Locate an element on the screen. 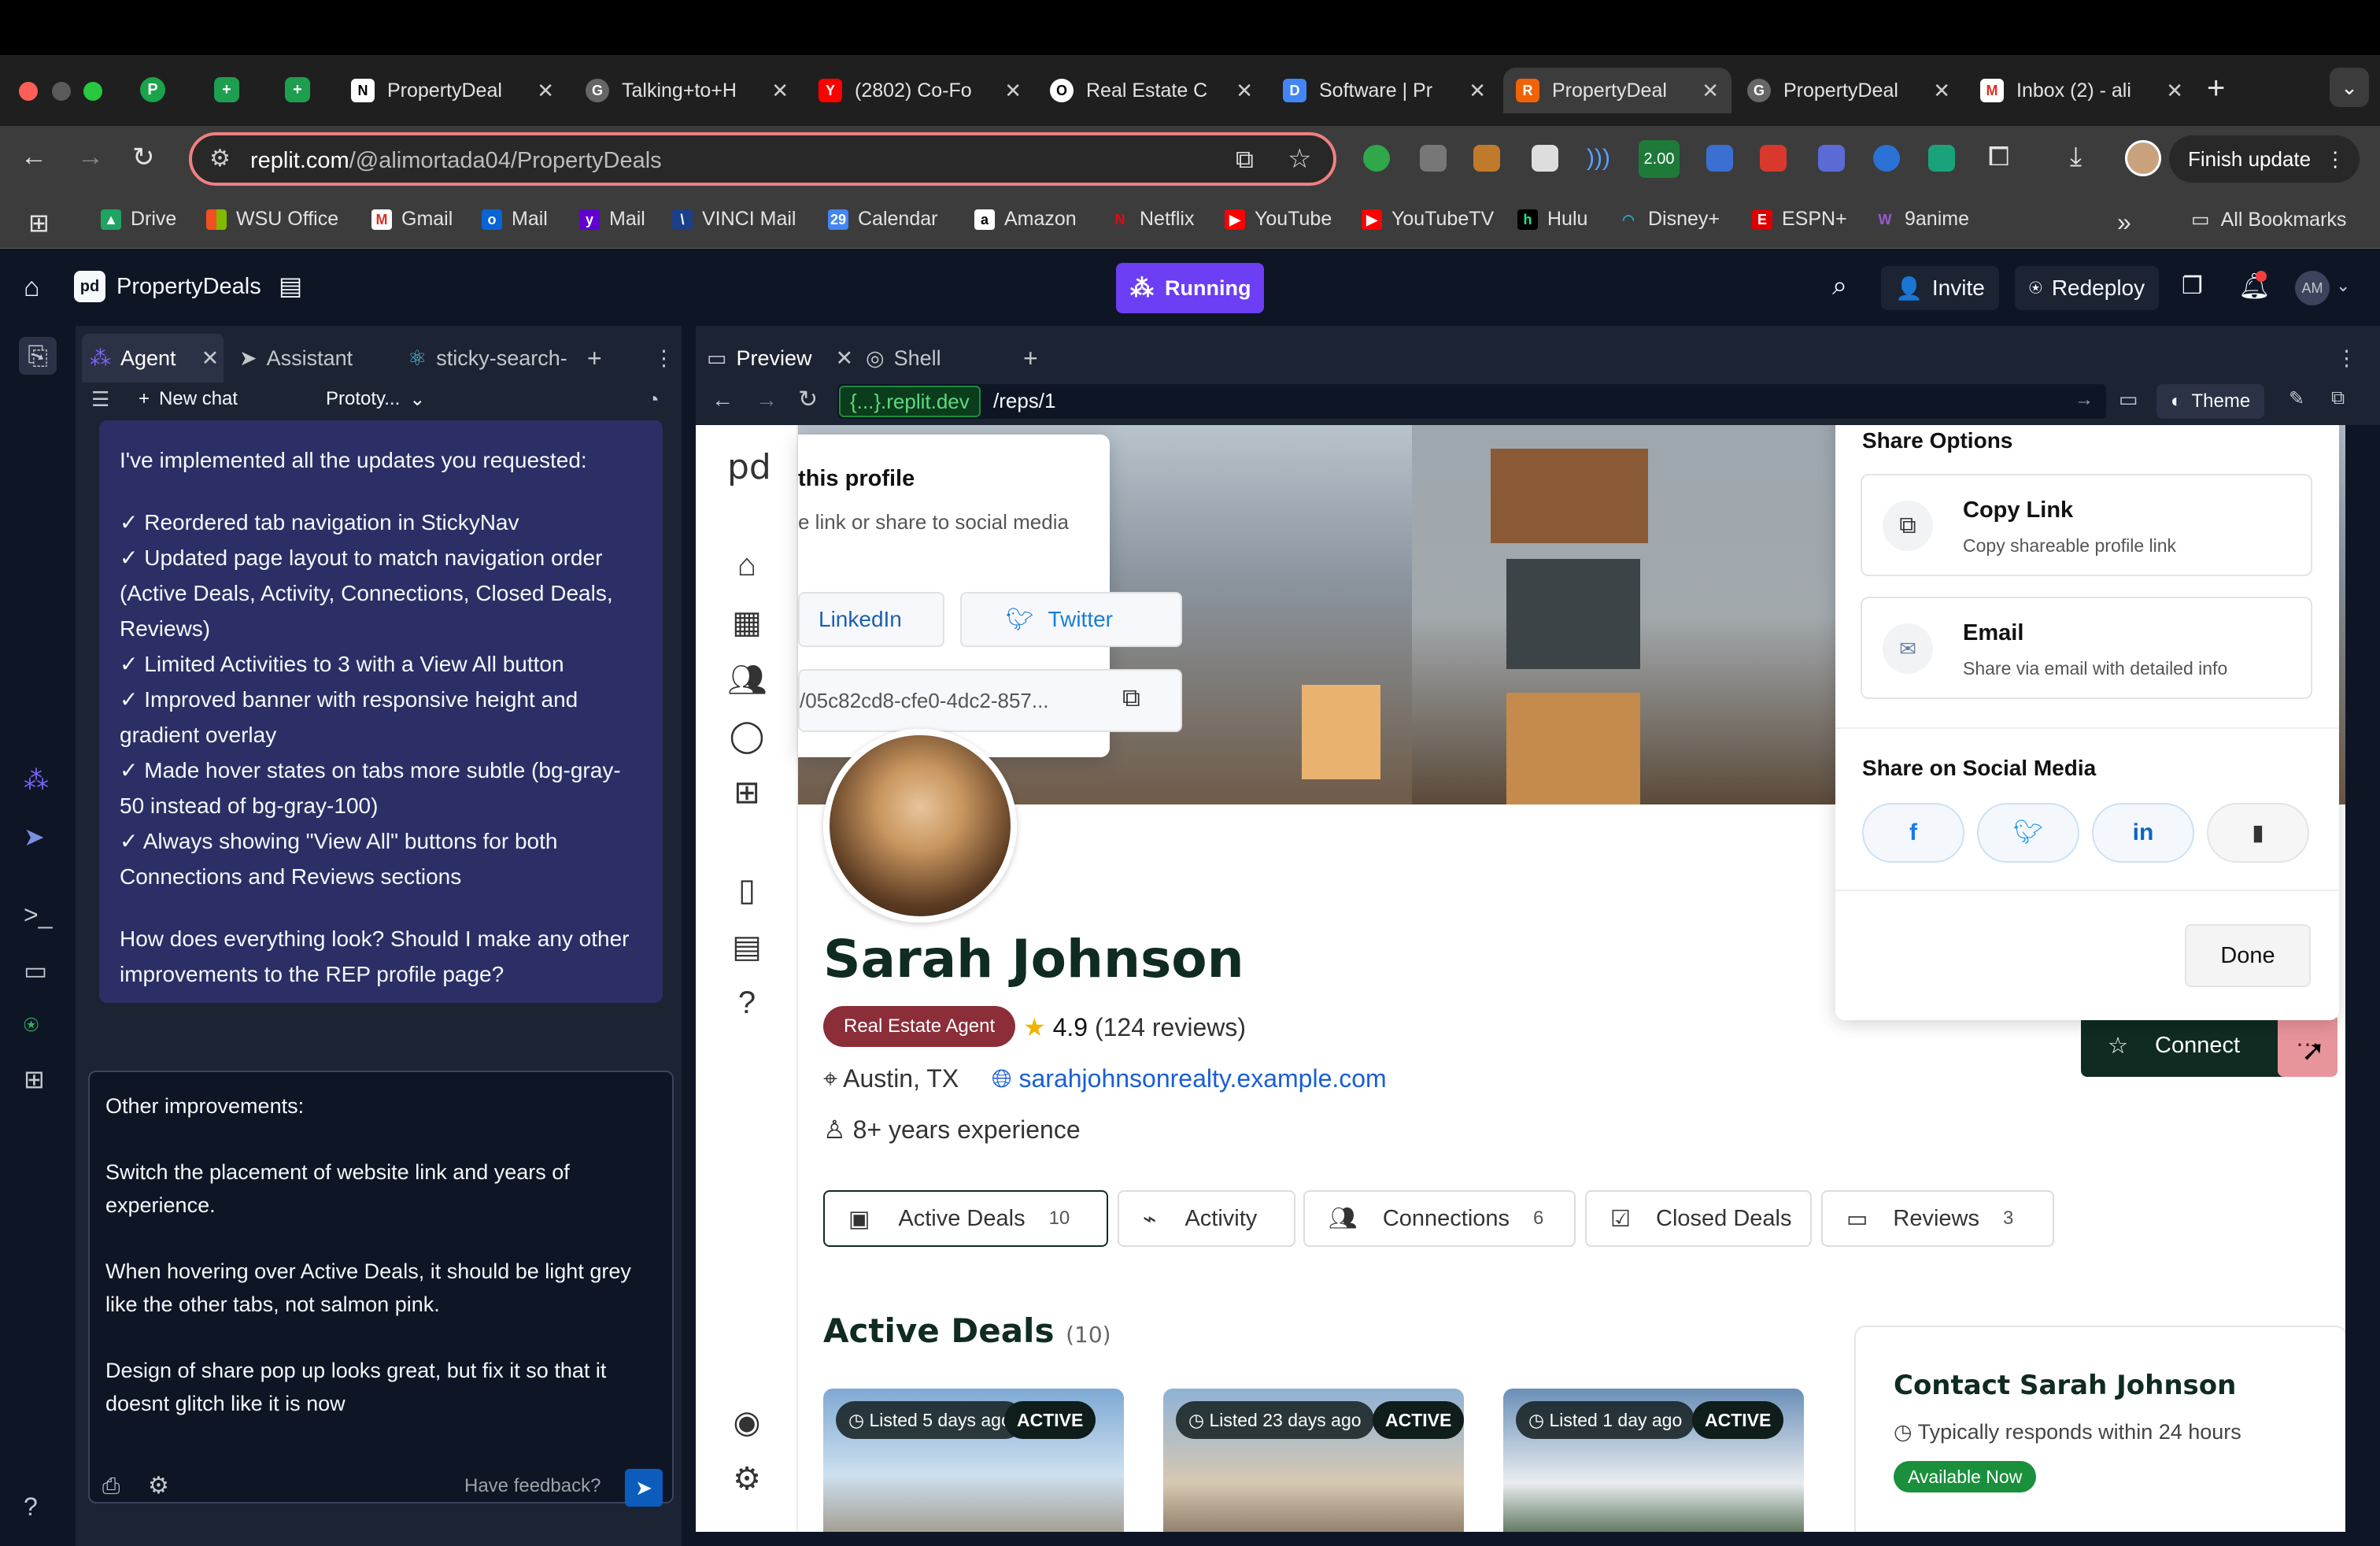 The image size is (2380, 1546). site-info-icon: ⚙ is located at coordinates (220, 158).